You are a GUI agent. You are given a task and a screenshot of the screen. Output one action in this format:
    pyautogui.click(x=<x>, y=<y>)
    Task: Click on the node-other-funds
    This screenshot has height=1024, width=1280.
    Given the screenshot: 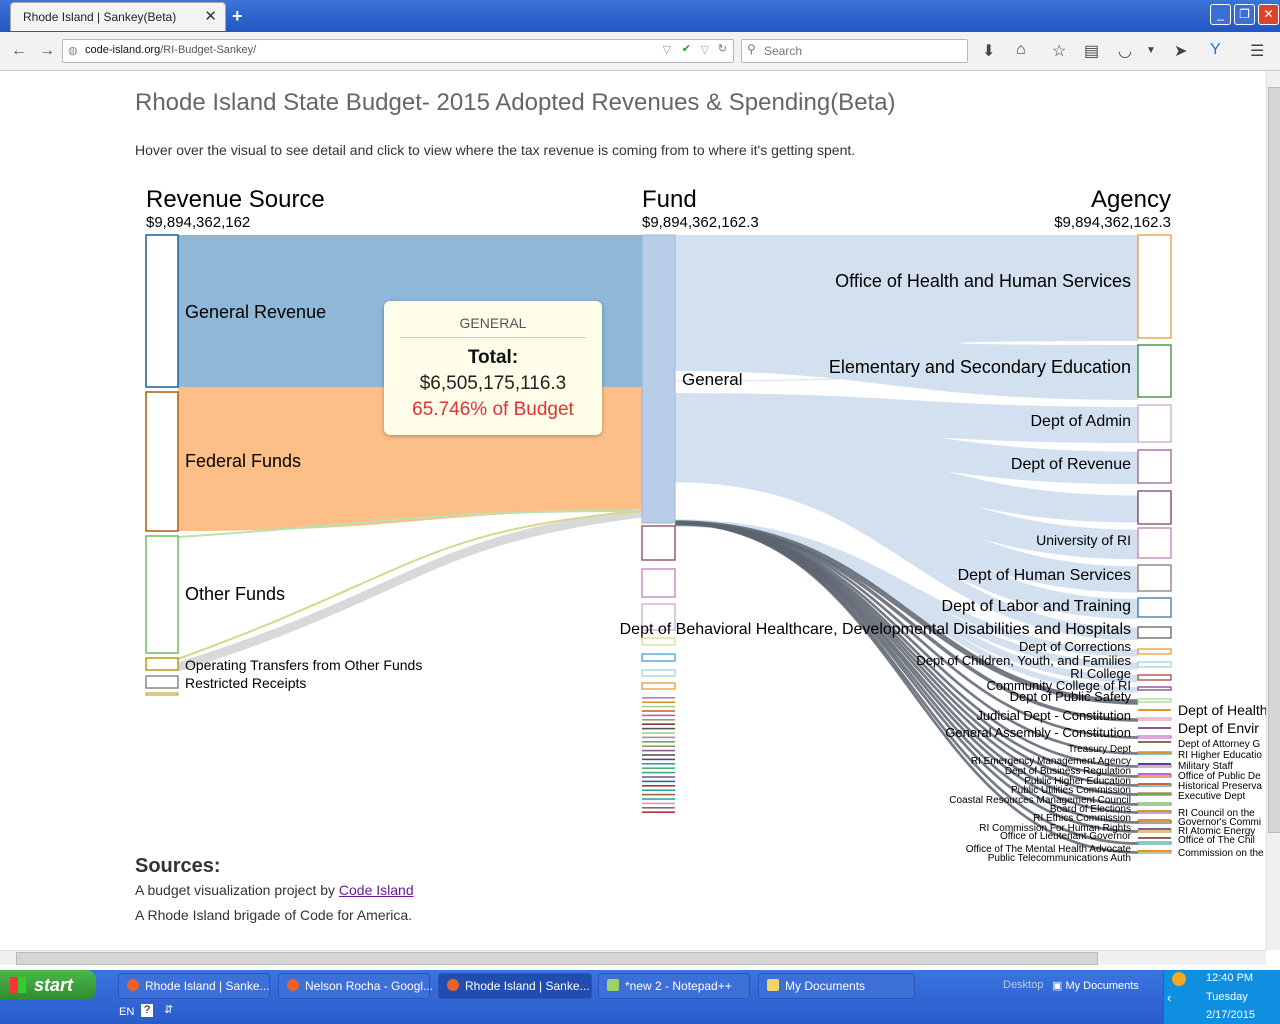 What is the action you would take?
    pyautogui.click(x=162, y=594)
    